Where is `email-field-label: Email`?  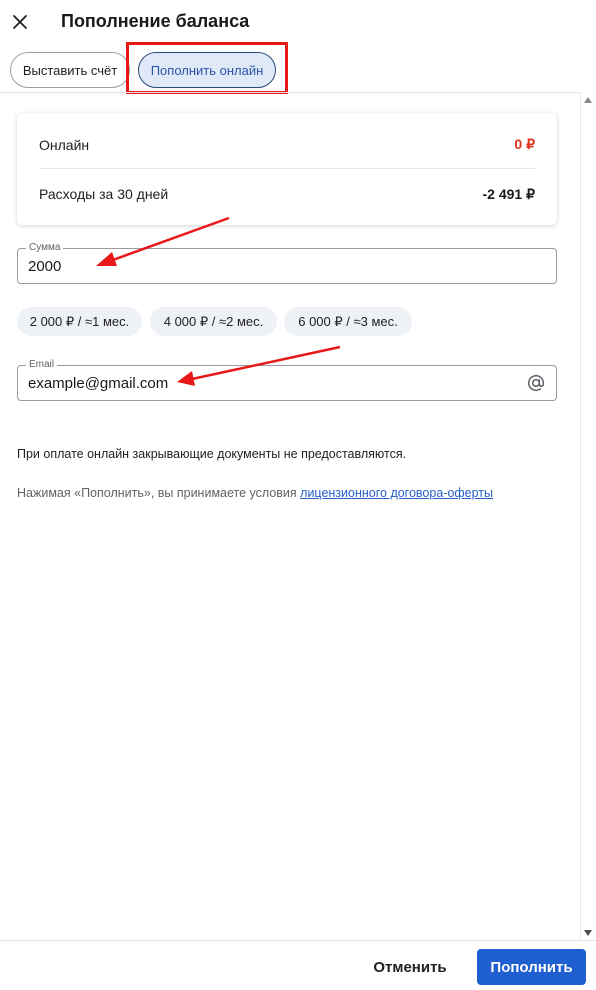
email-field-label: Email is located at coordinates (42, 364).